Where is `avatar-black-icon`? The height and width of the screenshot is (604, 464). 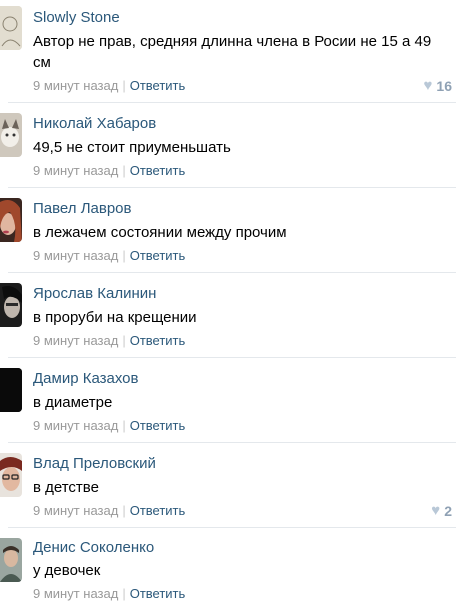
avatar-black-icon is located at coordinates (11, 390).